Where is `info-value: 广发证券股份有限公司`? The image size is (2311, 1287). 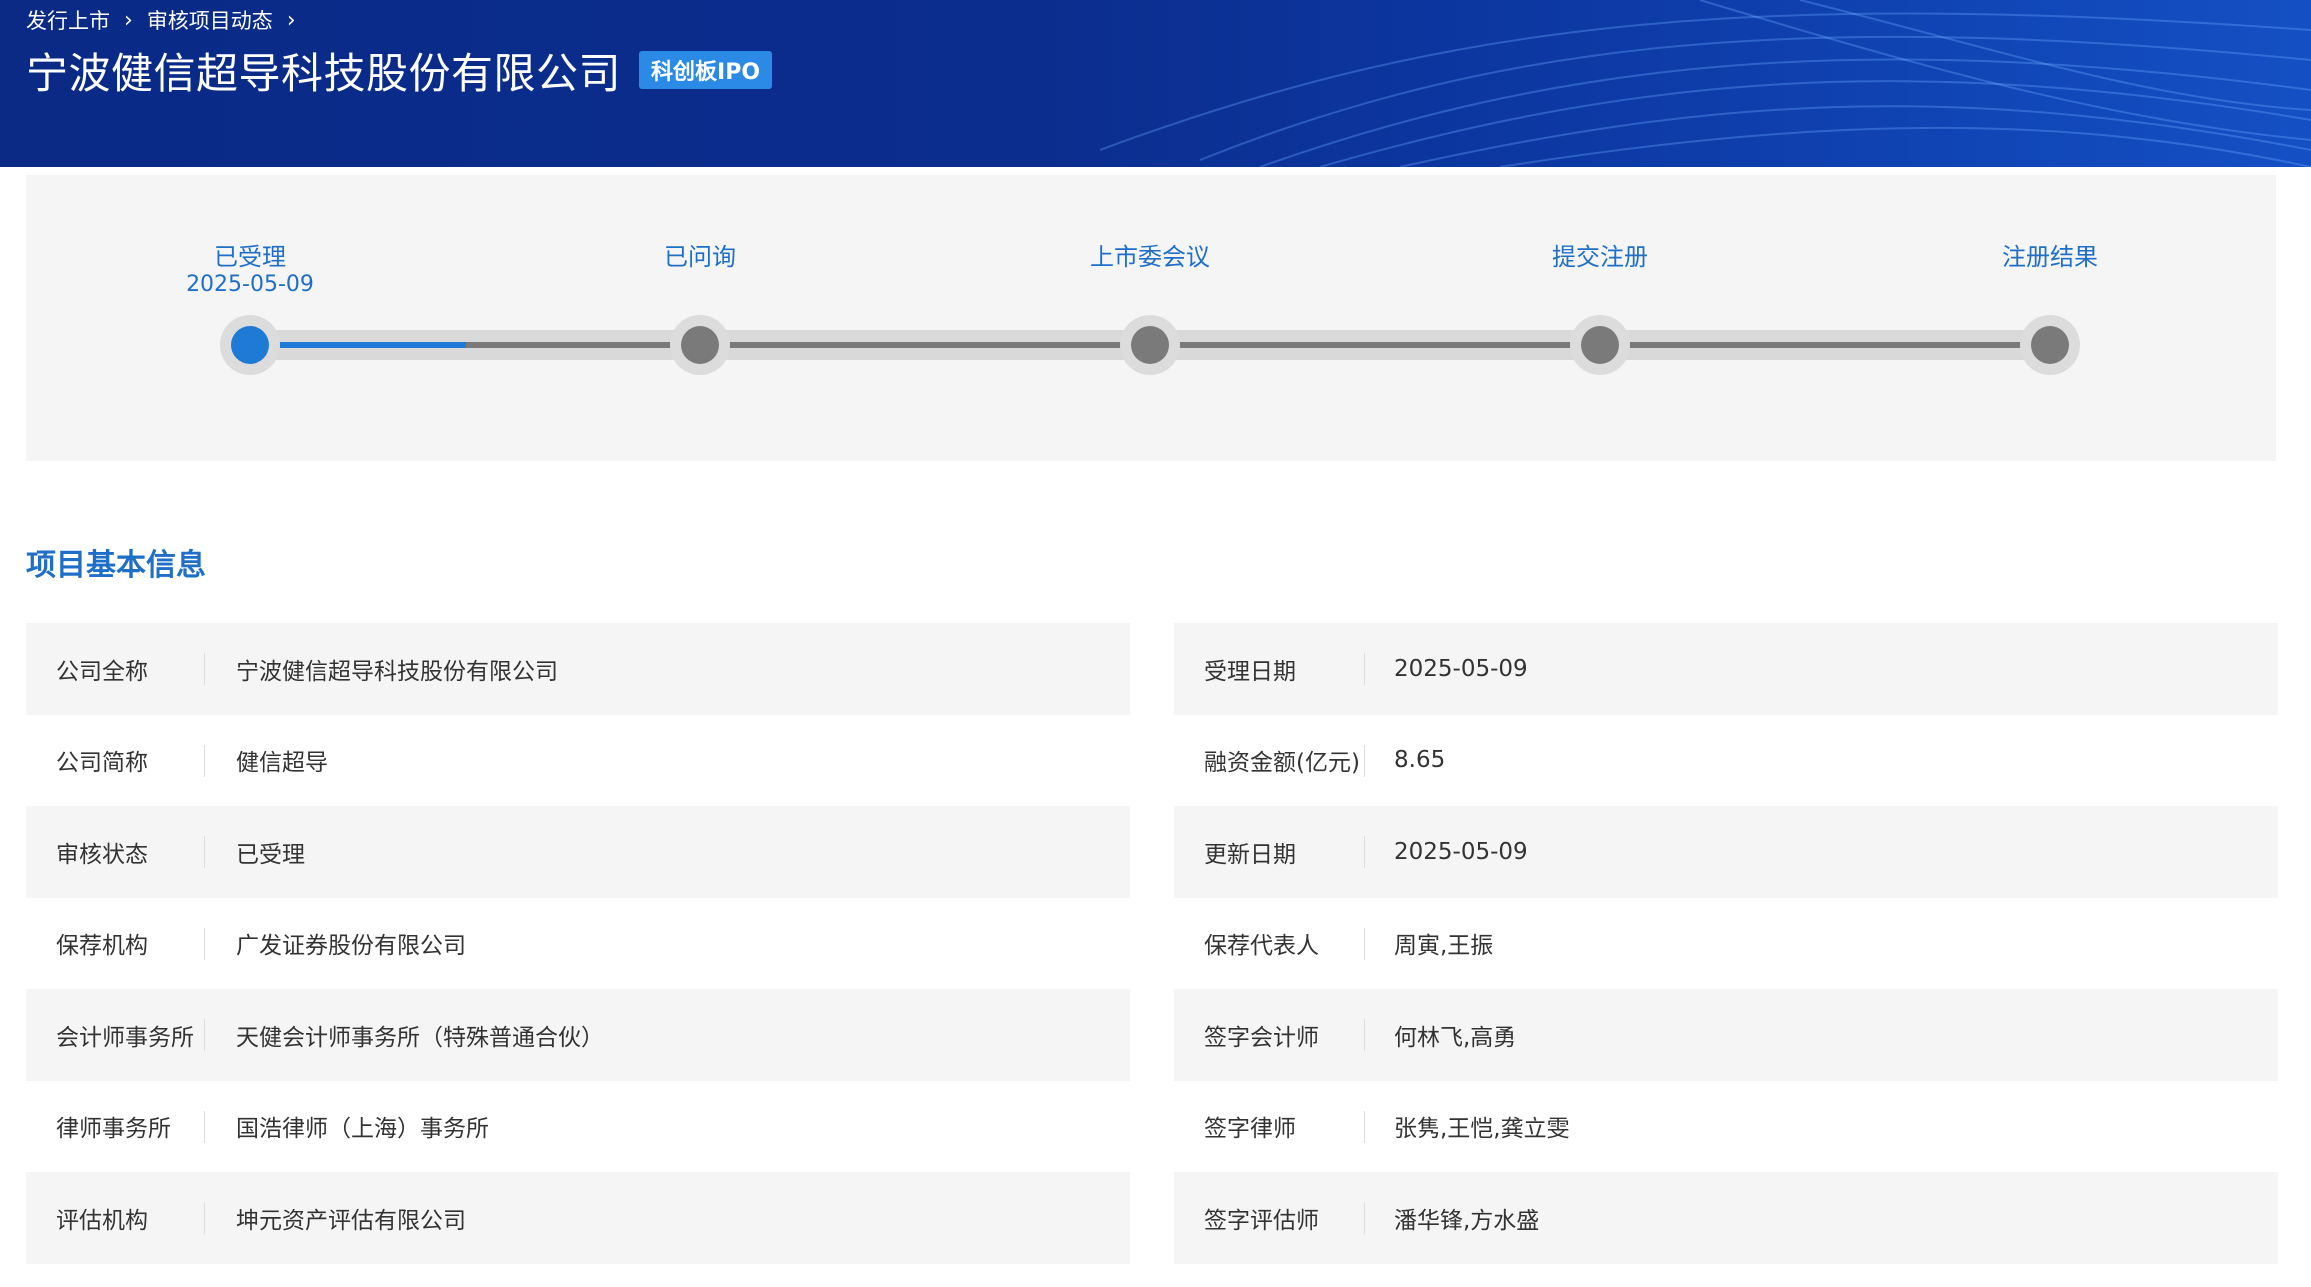 info-value: 广发证券股份有限公司 is located at coordinates (351, 946).